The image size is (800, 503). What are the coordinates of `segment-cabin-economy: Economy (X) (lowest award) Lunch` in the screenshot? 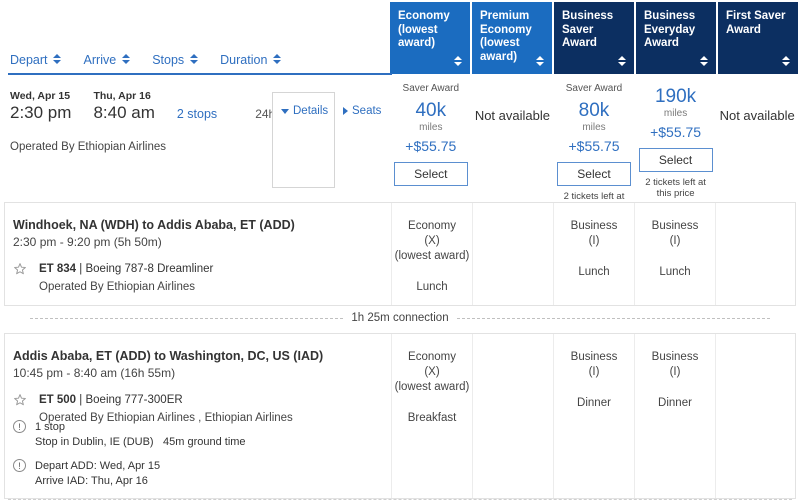 It's located at (431, 254).